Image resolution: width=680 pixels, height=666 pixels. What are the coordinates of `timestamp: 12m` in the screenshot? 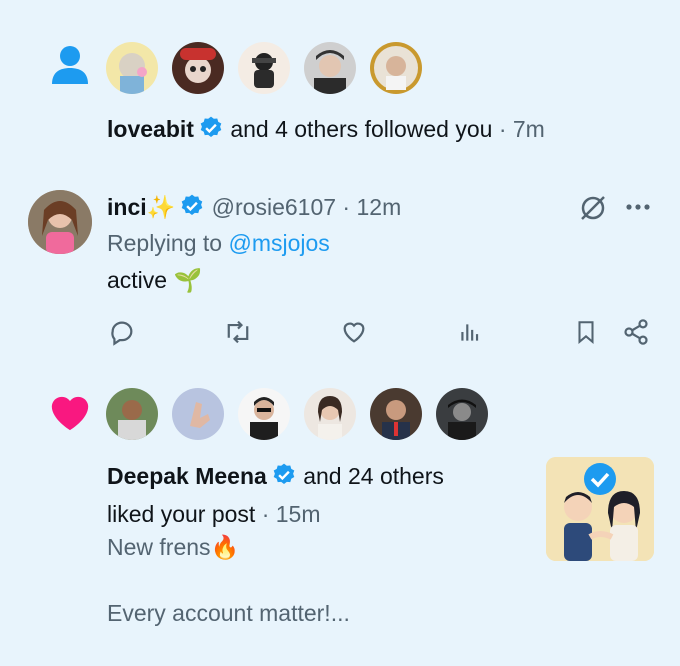 It's located at (379, 207).